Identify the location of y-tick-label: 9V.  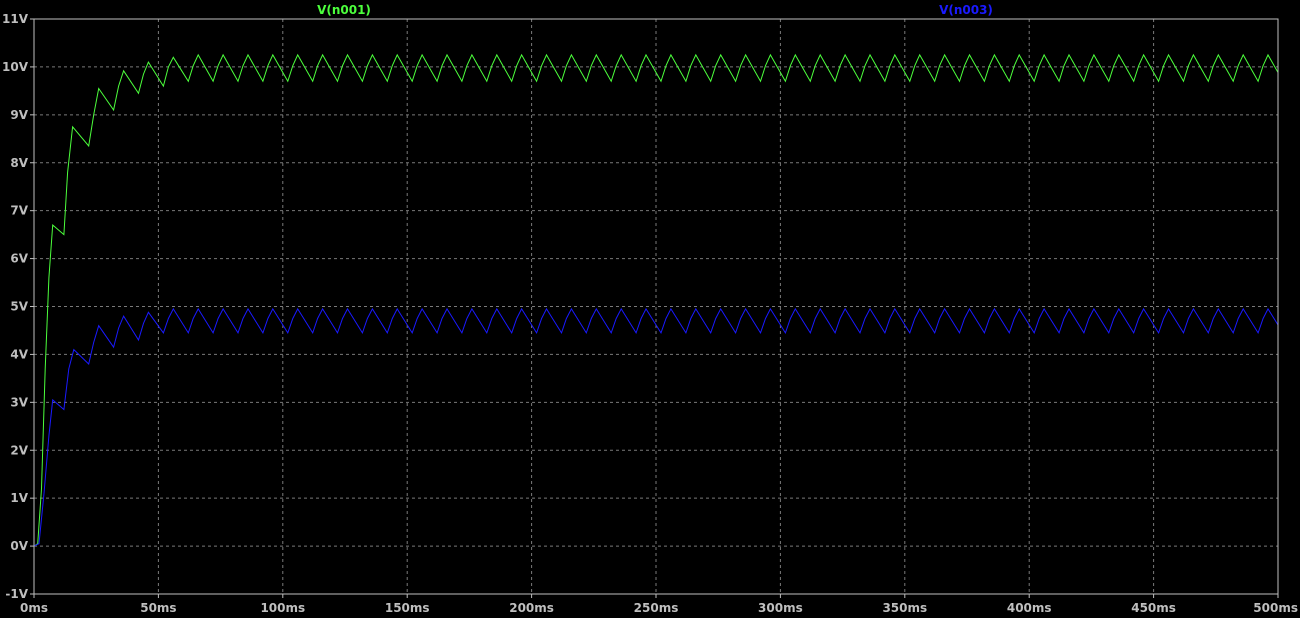
(19, 115).